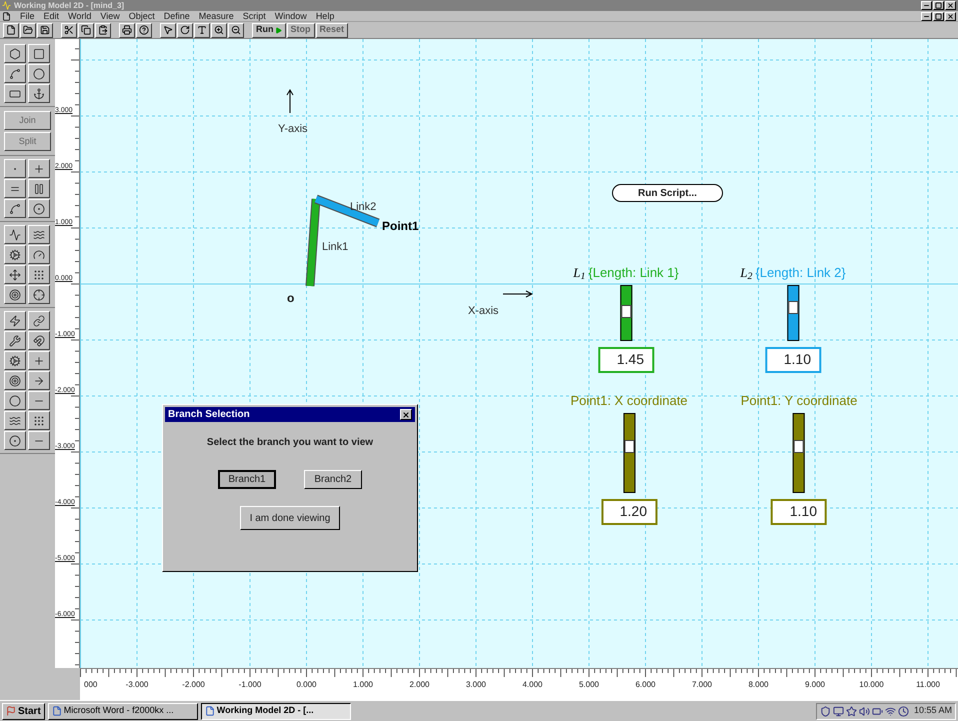 This screenshot has height=721, width=958. I want to click on value-field: 1.45, so click(626, 359).